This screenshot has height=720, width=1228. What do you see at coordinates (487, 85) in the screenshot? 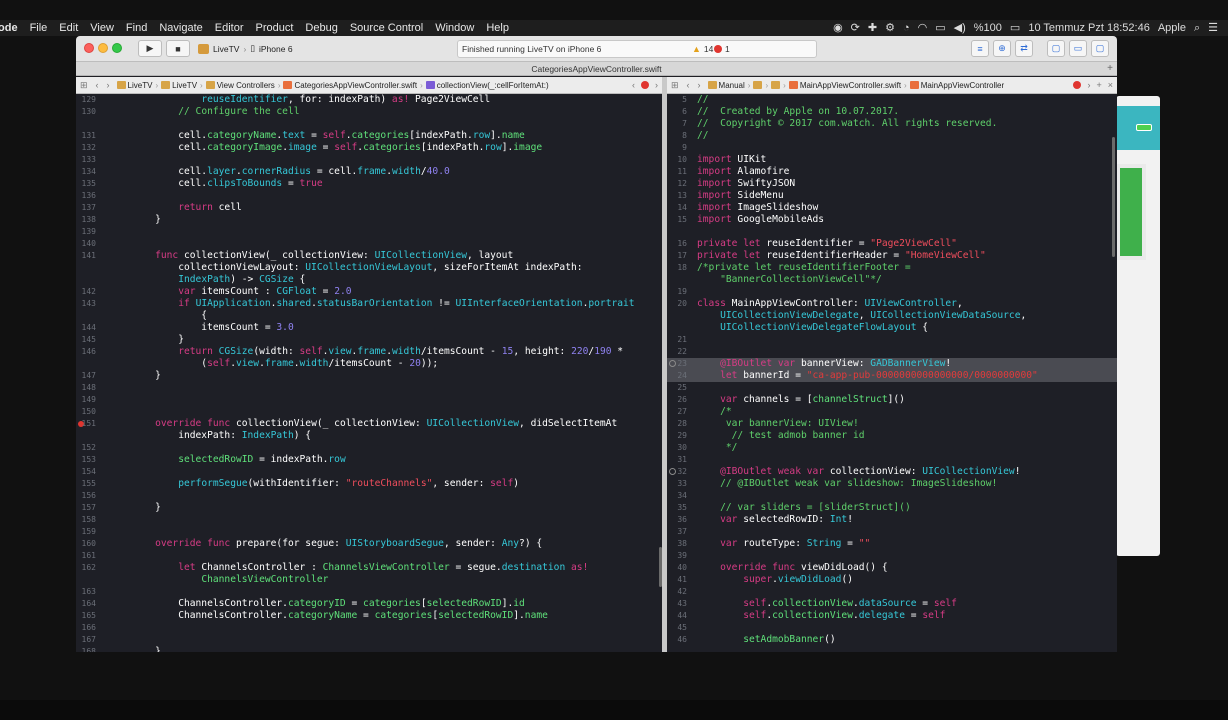
I see `breadcrumb-method: collectionView(_:cellForItemAt:)` at bounding box center [487, 85].